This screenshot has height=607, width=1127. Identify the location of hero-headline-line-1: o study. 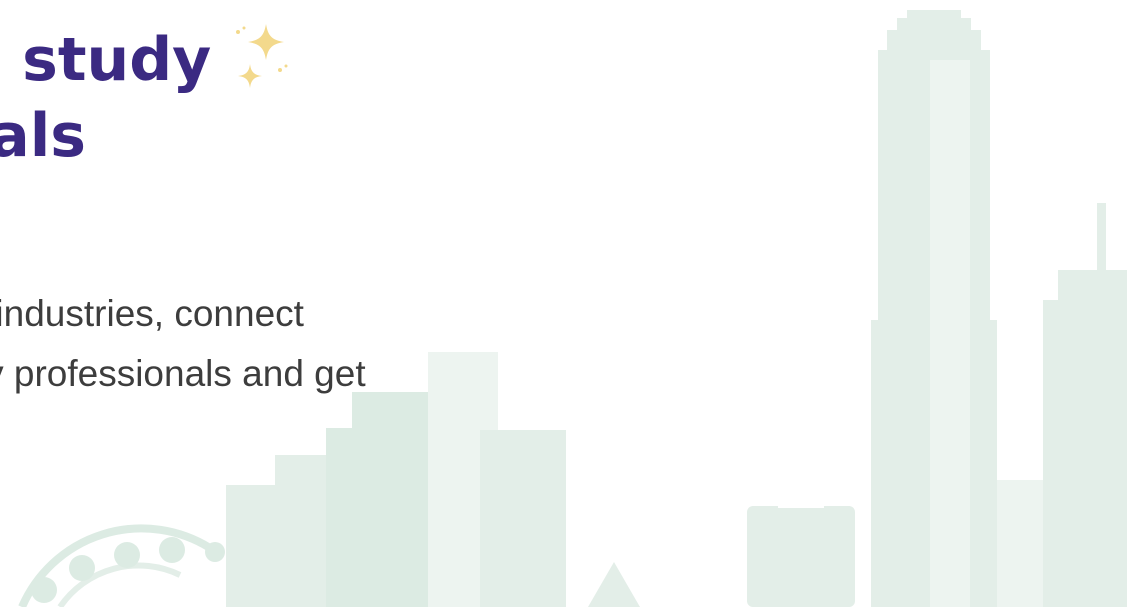
(106, 60).